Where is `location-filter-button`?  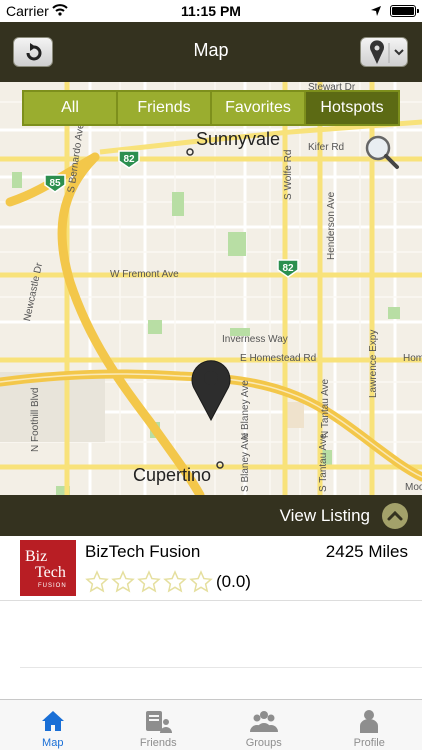
location-filter-button is located at coordinates (384, 52).